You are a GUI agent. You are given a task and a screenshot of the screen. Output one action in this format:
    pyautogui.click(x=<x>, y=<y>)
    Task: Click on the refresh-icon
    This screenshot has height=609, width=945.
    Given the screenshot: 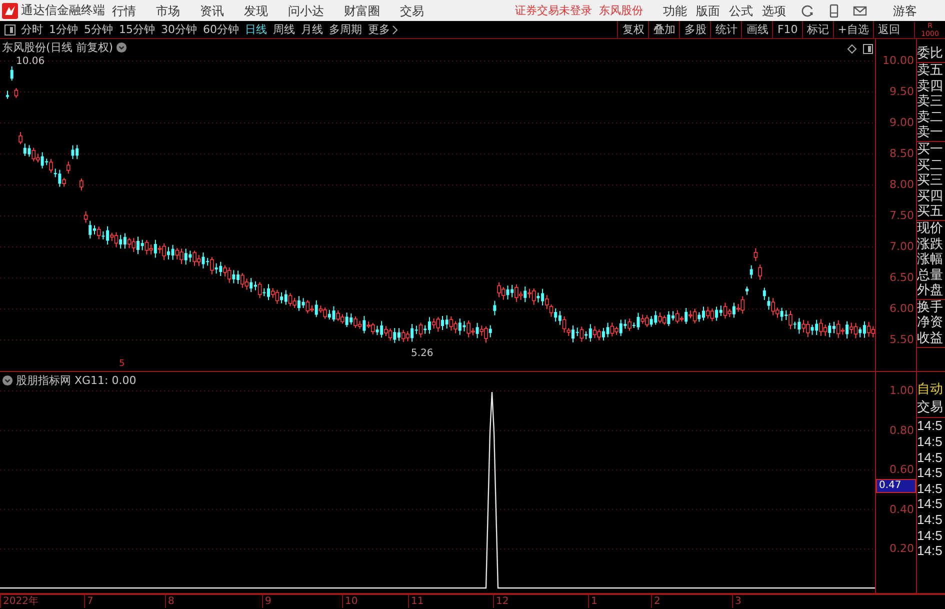 What is the action you would take?
    pyautogui.click(x=808, y=11)
    